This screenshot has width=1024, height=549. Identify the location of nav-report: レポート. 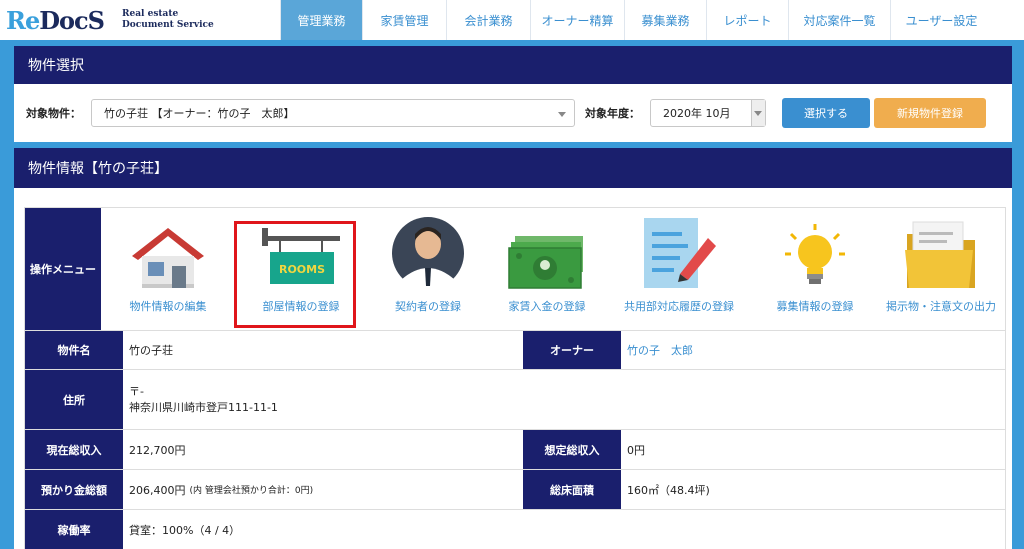
(747, 20).